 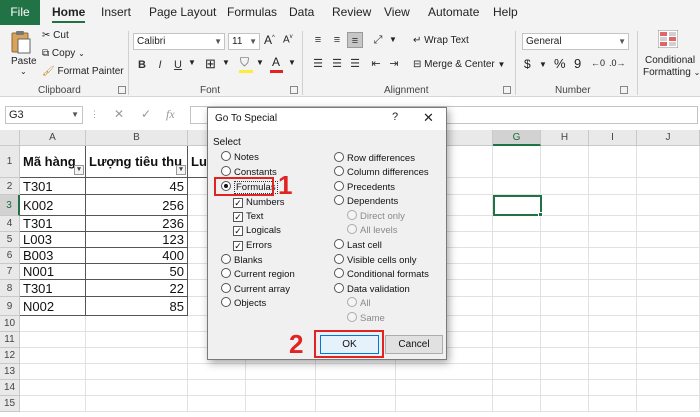 What do you see at coordinates (671, 72) in the screenshot?
I see `conditional-formatting-label-2: Formatting ⌄` at bounding box center [671, 72].